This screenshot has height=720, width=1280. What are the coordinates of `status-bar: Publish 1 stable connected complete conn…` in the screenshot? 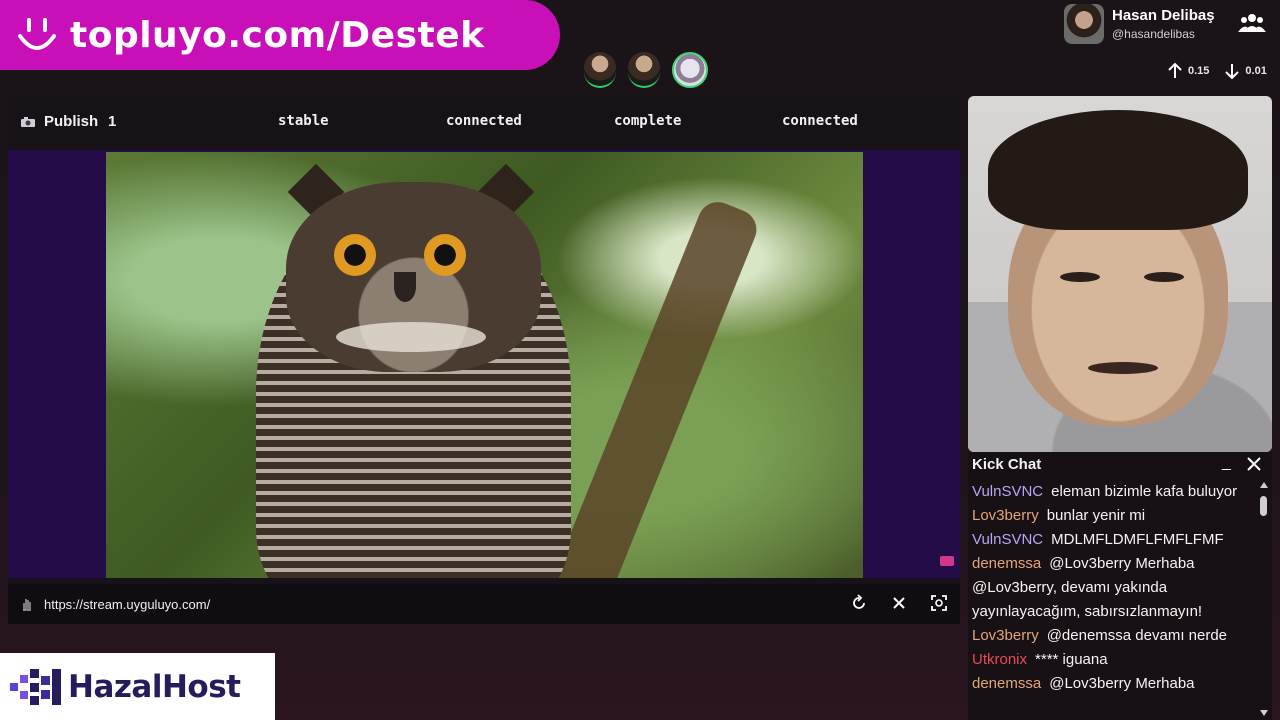 It's located at (484, 122).